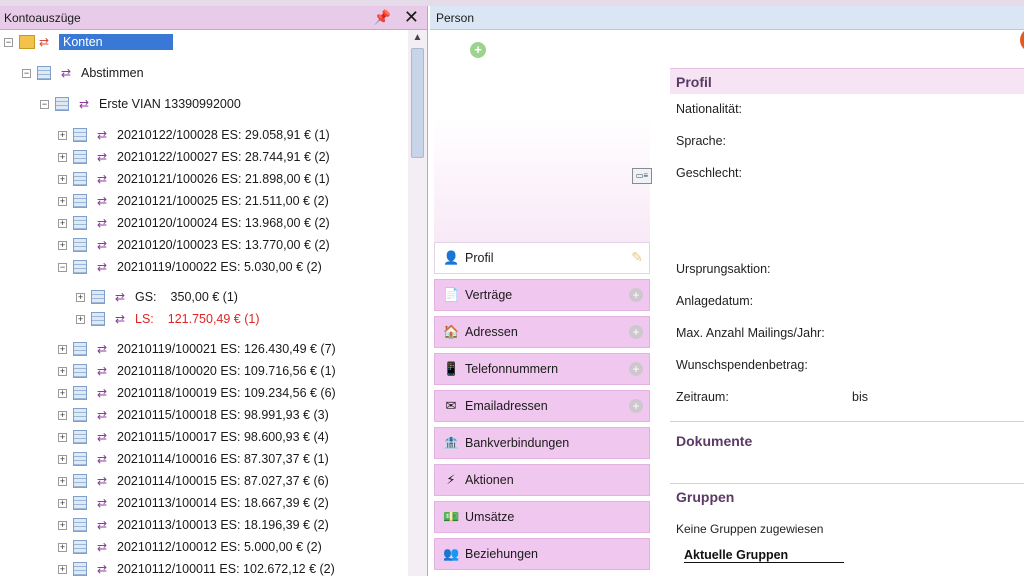  I want to click on tree-node-statement: + ⇄ 20210113/100013 ES: 18.196,39 € (2), so click(193, 525).